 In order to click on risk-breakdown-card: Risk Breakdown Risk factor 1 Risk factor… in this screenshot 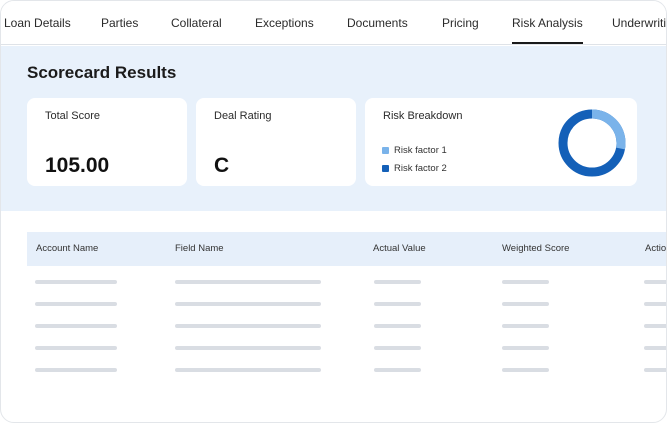, I will do `click(501, 142)`.